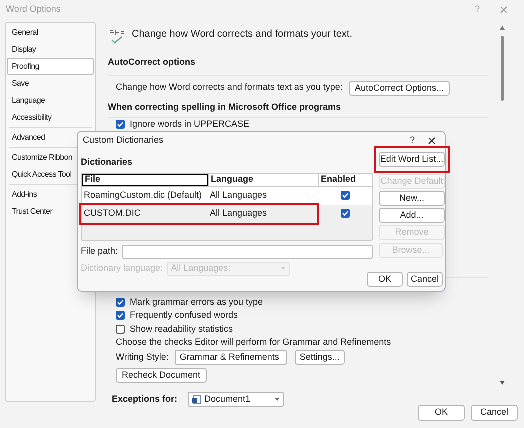 This screenshot has width=524, height=428. I want to click on button: Recheck Document, so click(161, 375).